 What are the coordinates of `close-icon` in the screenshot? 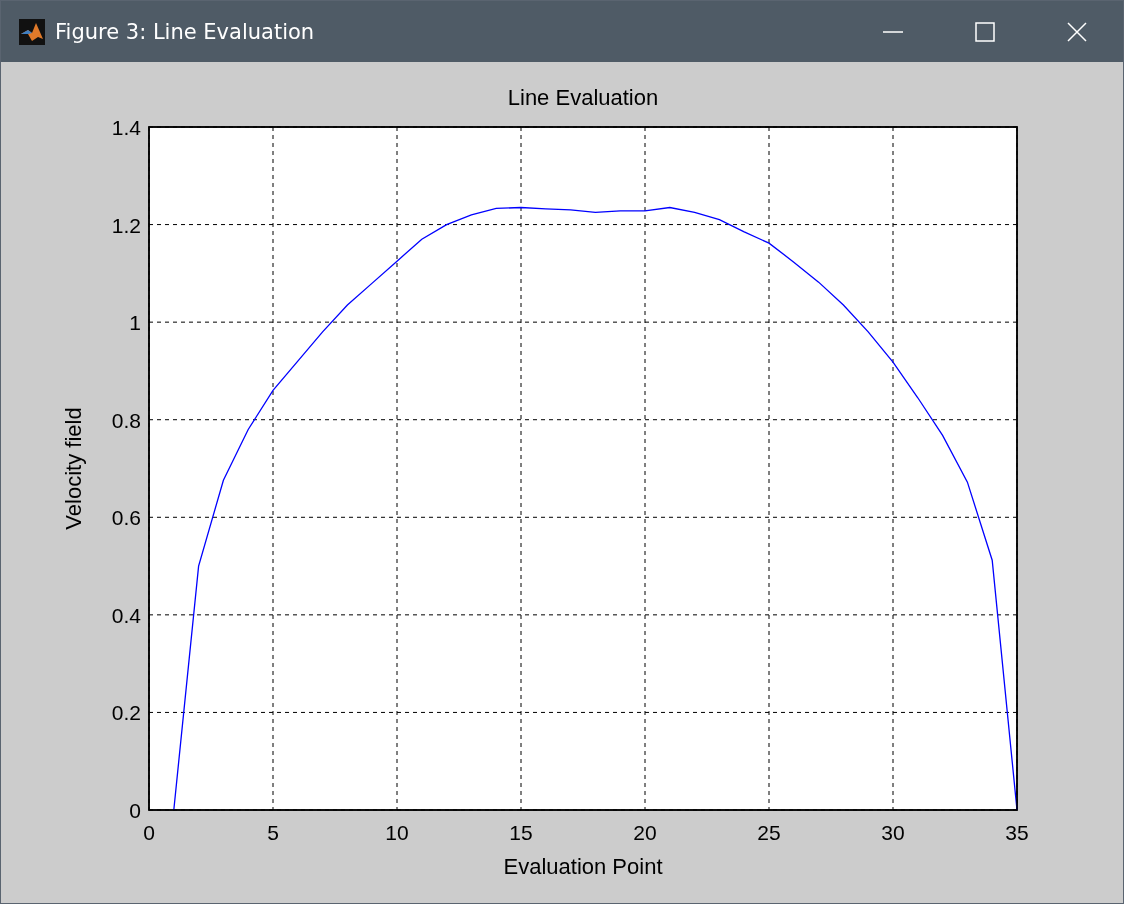 It's located at (1077, 31).